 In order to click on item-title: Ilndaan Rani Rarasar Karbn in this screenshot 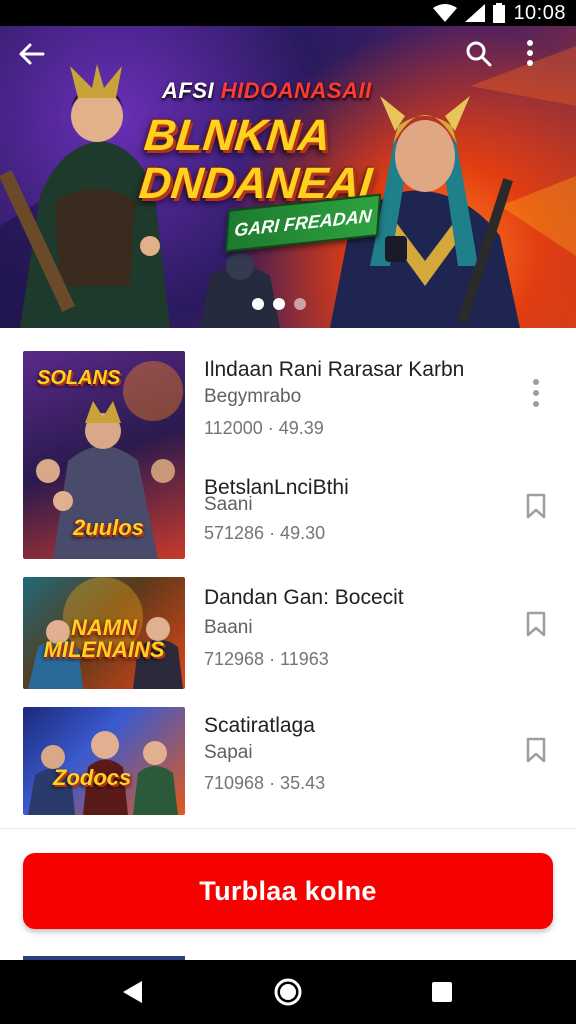, I will do `click(334, 369)`.